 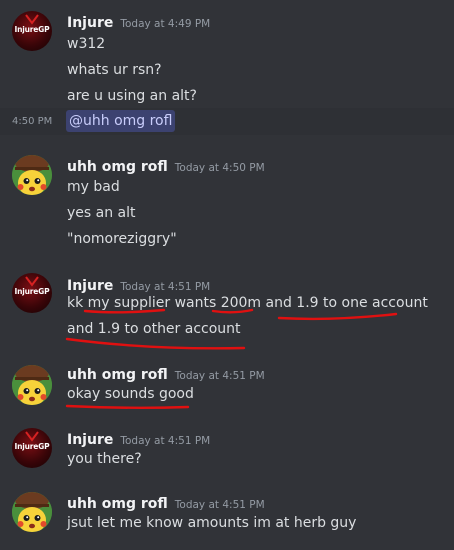 I want to click on message-text: whats ur rsn?, so click(x=114, y=70).